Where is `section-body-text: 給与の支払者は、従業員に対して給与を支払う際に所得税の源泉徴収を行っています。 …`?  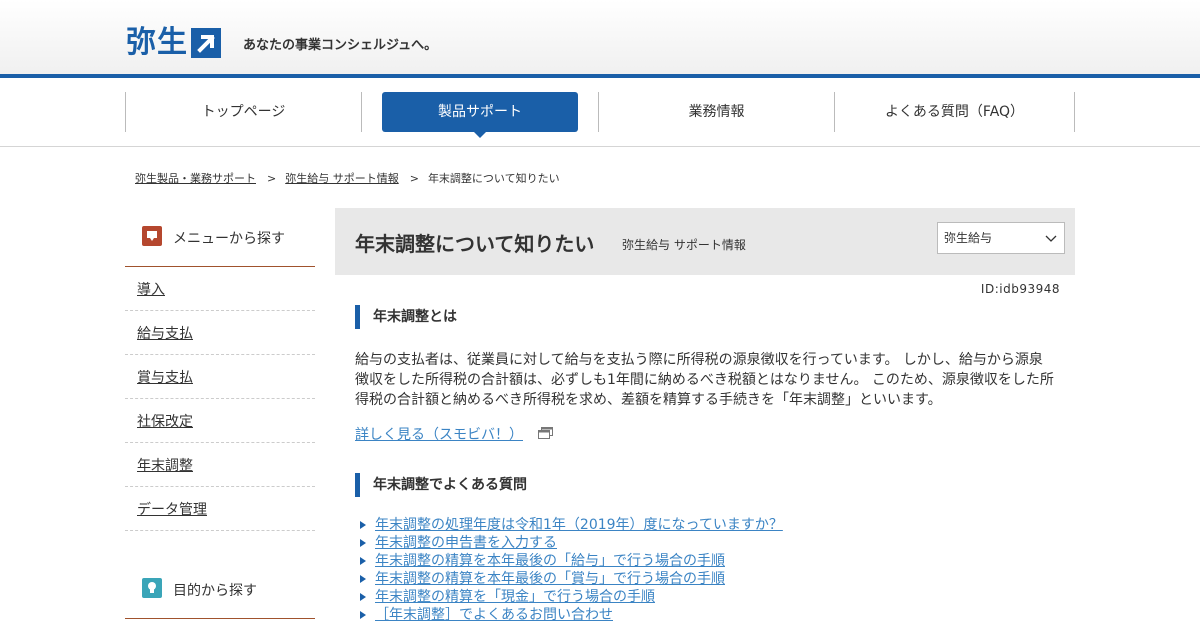
section-body-text: 給与の支払者は、従業員に対して給与を支払う際に所得税の源泉徴収を行っています。 … is located at coordinates (704, 380).